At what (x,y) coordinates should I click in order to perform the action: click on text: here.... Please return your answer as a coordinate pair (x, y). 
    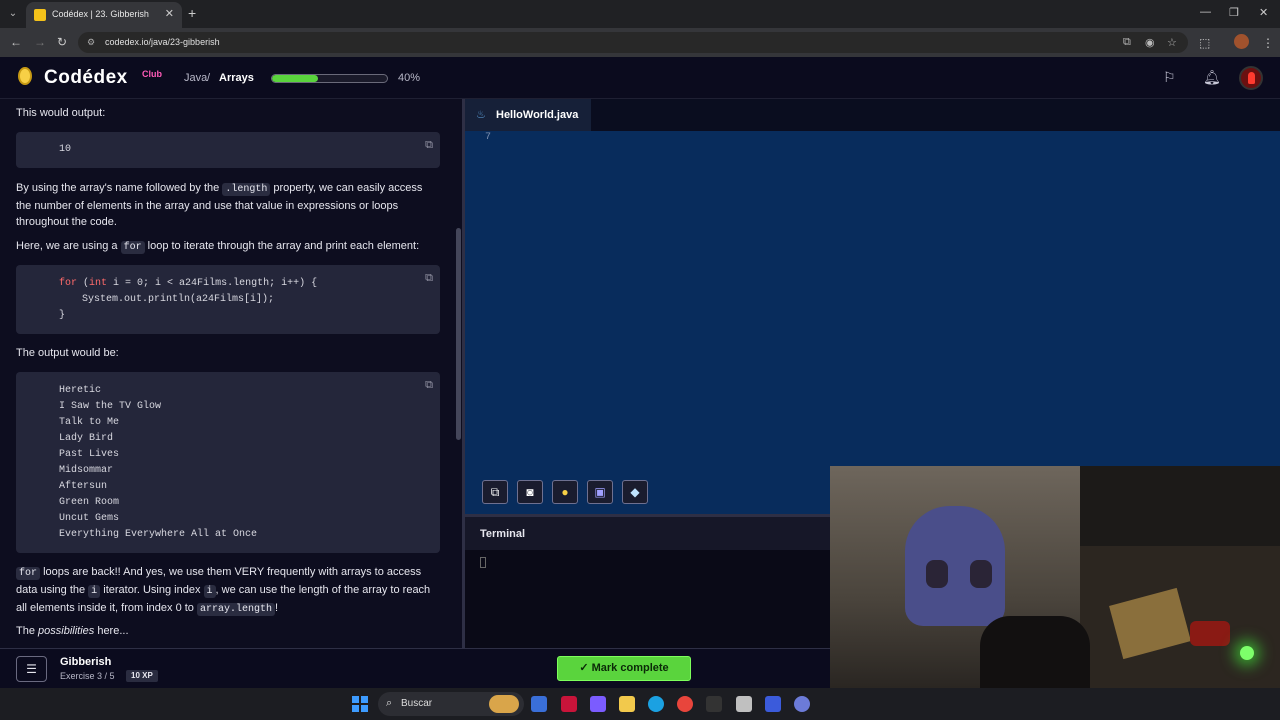
    Looking at the image, I should click on (111, 631).